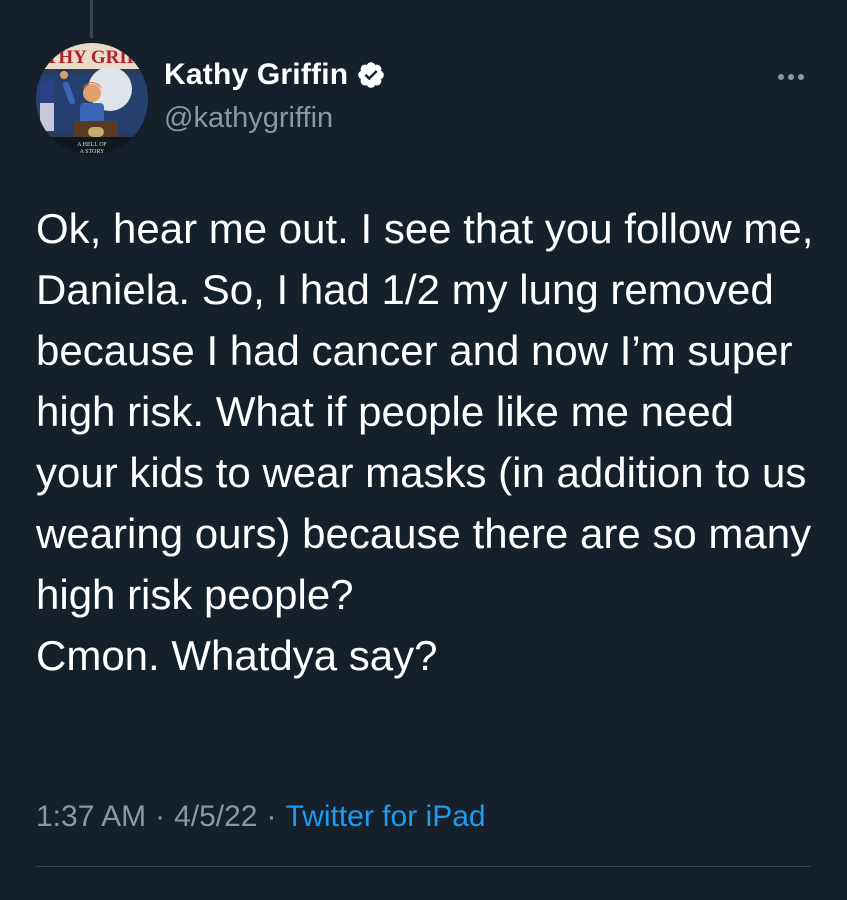 The height and width of the screenshot is (900, 847). I want to click on author-name-row: Kathy Griffin, so click(275, 75).